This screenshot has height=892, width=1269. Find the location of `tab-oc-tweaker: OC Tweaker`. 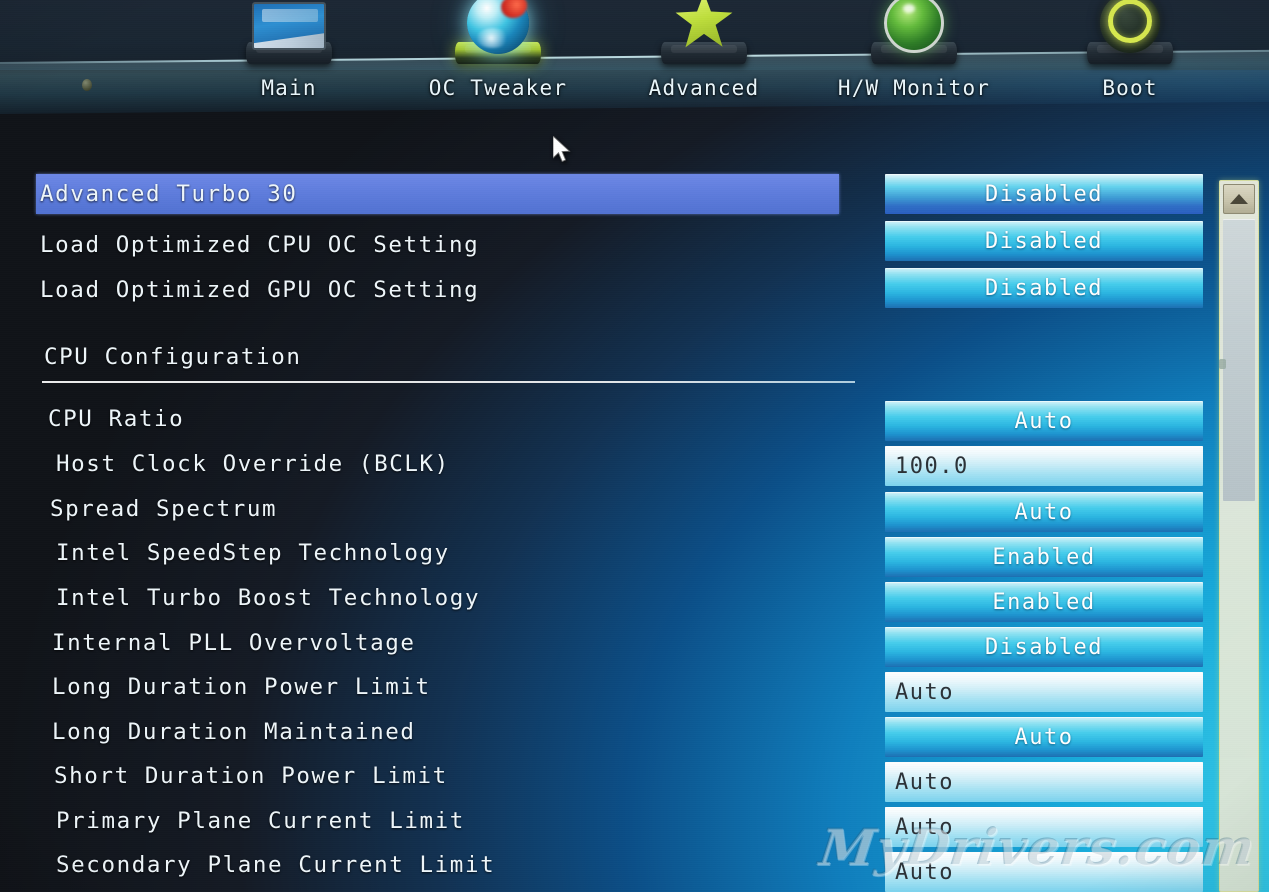

tab-oc-tweaker: OC Tweaker is located at coordinates (498, 59).